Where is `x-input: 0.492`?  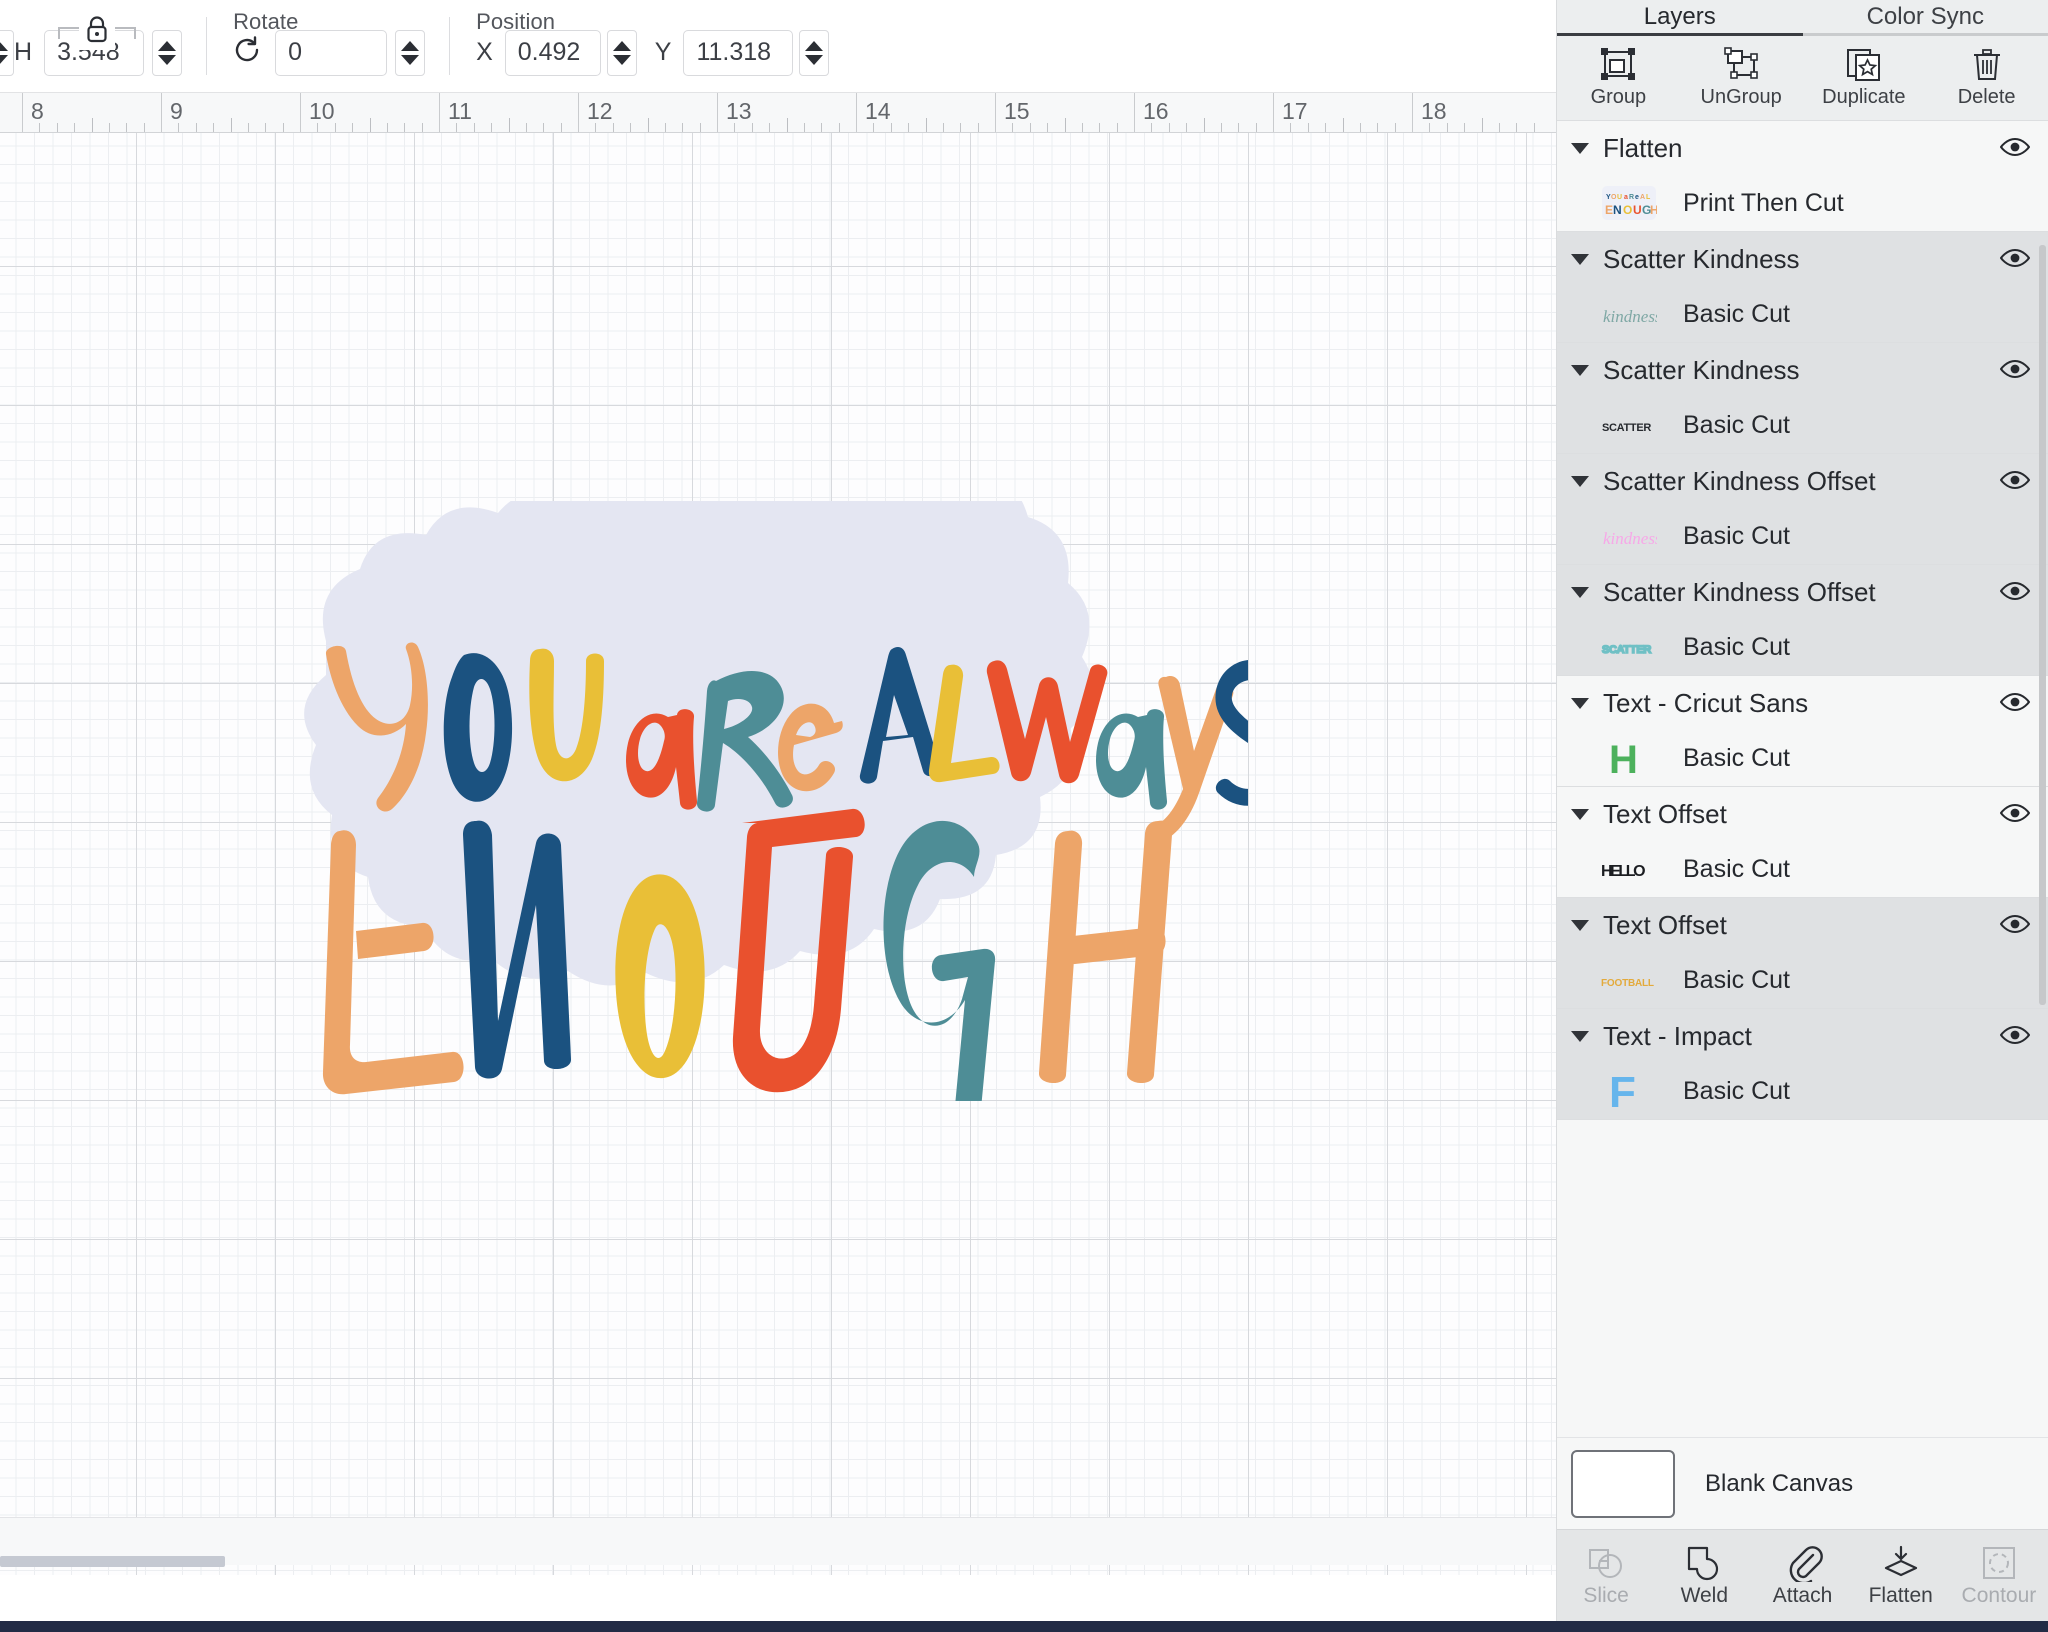 x-input: 0.492 is located at coordinates (552, 52).